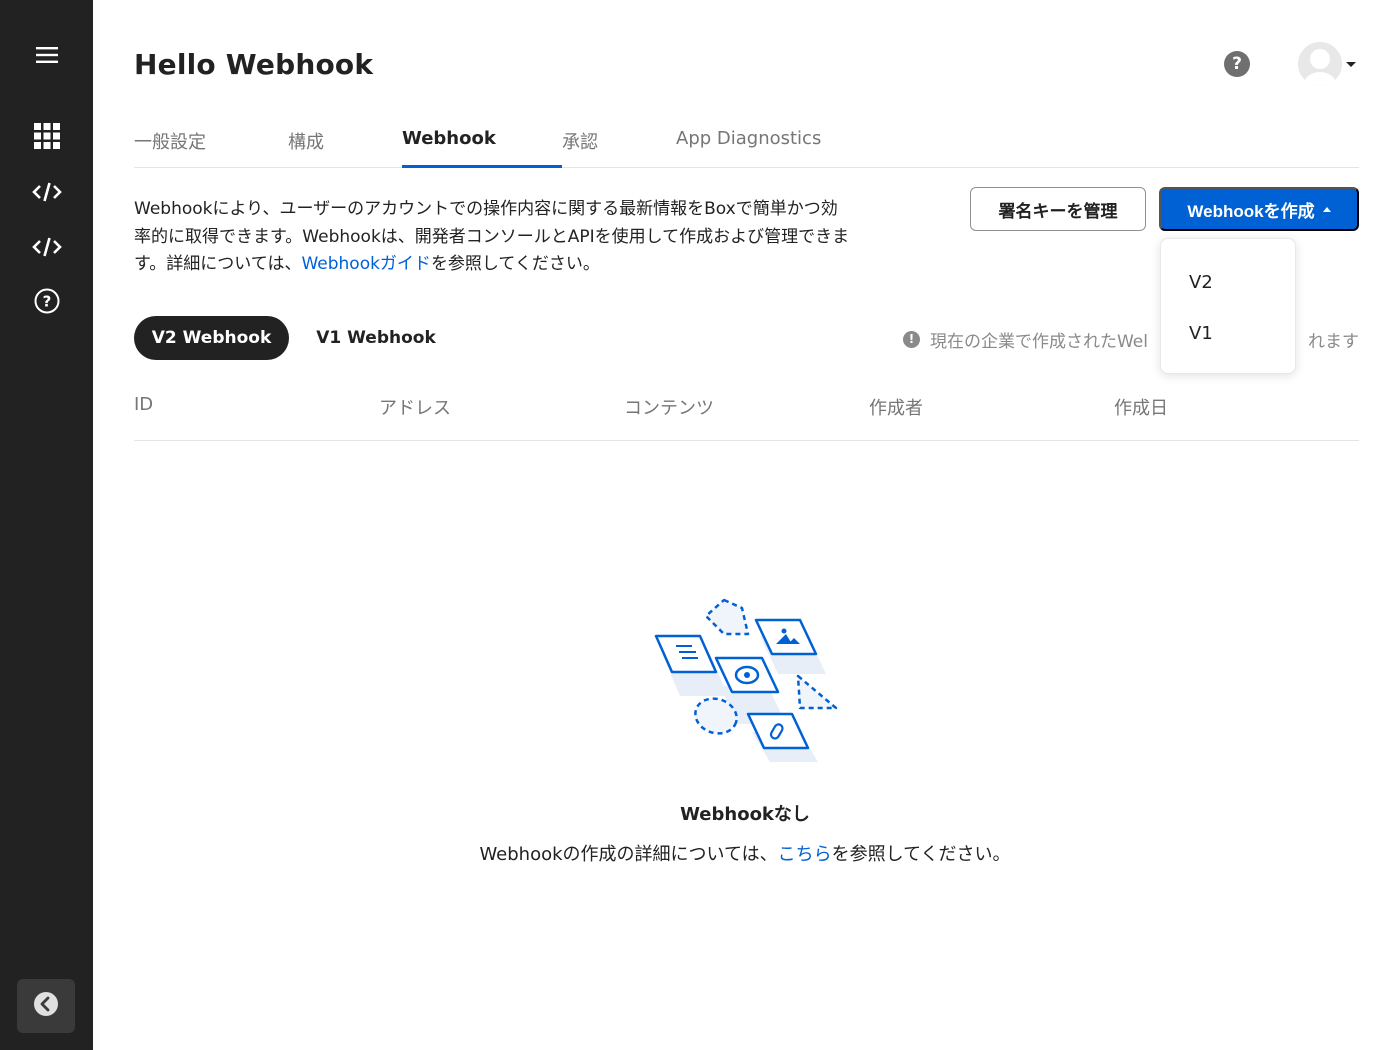 This screenshot has width=1400, height=1050. Describe the element at coordinates (306, 148) in the screenshot. I see `tab-configuration: 構成` at that location.